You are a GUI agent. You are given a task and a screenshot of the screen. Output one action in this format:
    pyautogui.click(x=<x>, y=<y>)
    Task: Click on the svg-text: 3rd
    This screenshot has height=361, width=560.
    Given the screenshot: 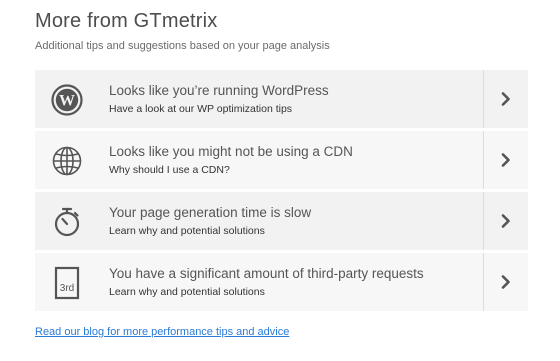 What is the action you would take?
    pyautogui.click(x=66, y=288)
    